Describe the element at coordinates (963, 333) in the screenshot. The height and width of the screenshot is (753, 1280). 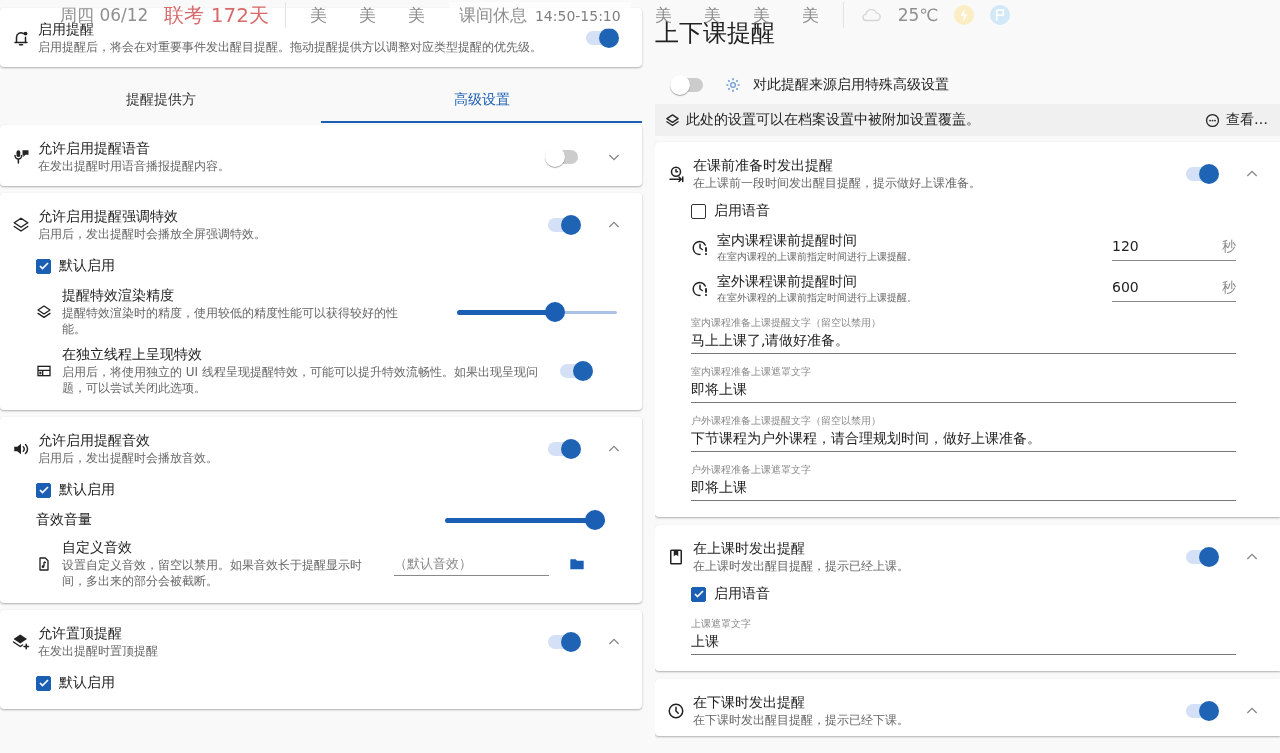
I see `text-field: 室内课程准备上课提醒文字（留空以禁用） 马上上课了,请做好准备。` at that location.